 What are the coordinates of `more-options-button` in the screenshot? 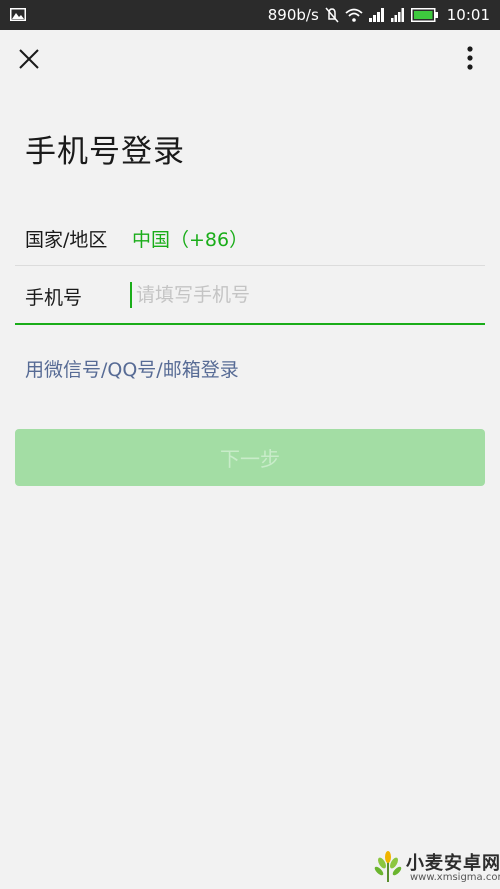 It's located at (470, 59).